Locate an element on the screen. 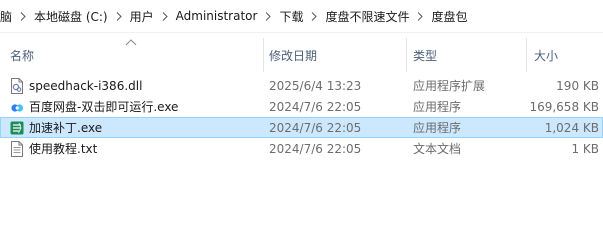 This screenshot has height=251, width=603. speed-patch-icon is located at coordinates (17, 128).